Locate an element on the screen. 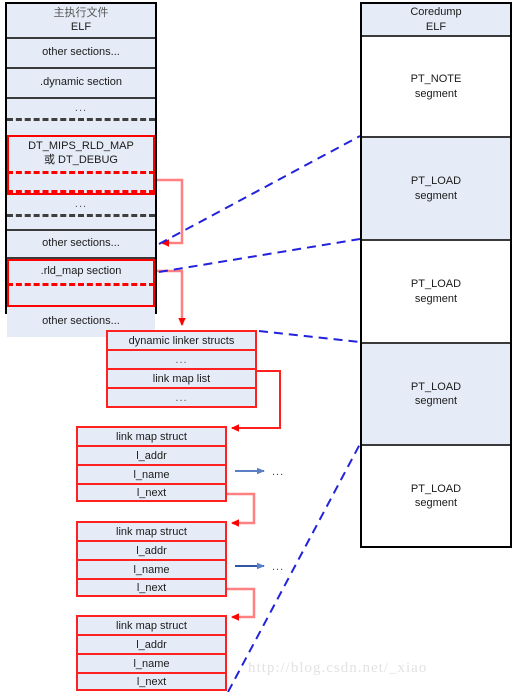 The image size is (512, 692). coredump-title: Coredump is located at coordinates (436, 12).